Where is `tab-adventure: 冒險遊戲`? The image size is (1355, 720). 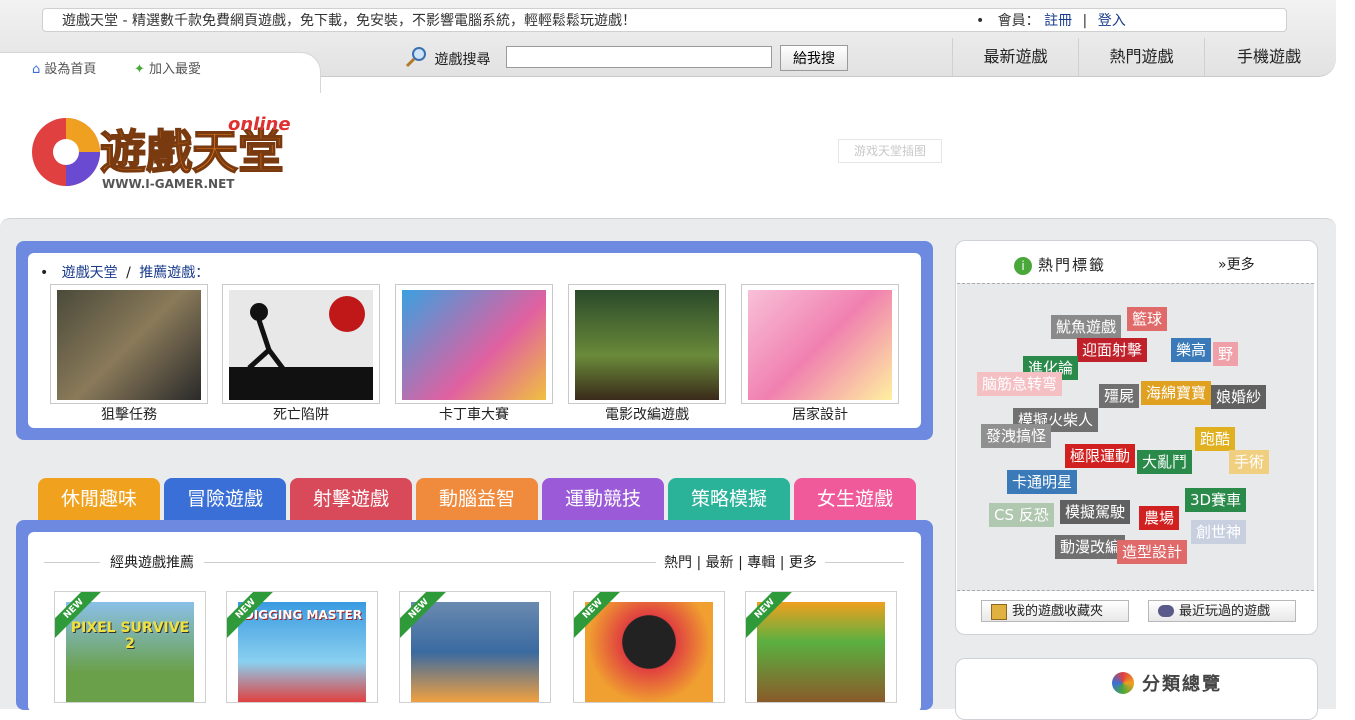
tab-adventure: 冒險遊戲 is located at coordinates (225, 499).